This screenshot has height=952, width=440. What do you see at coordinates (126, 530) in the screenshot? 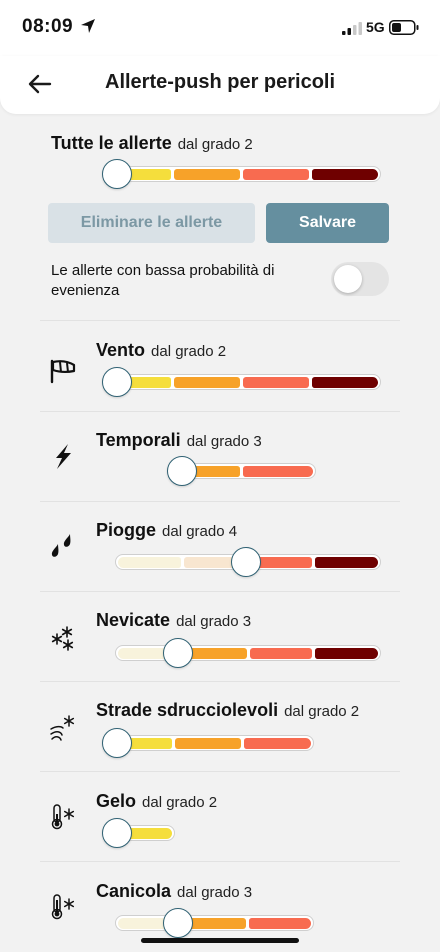
I see `hazard-label-rain: Piogge` at bounding box center [126, 530].